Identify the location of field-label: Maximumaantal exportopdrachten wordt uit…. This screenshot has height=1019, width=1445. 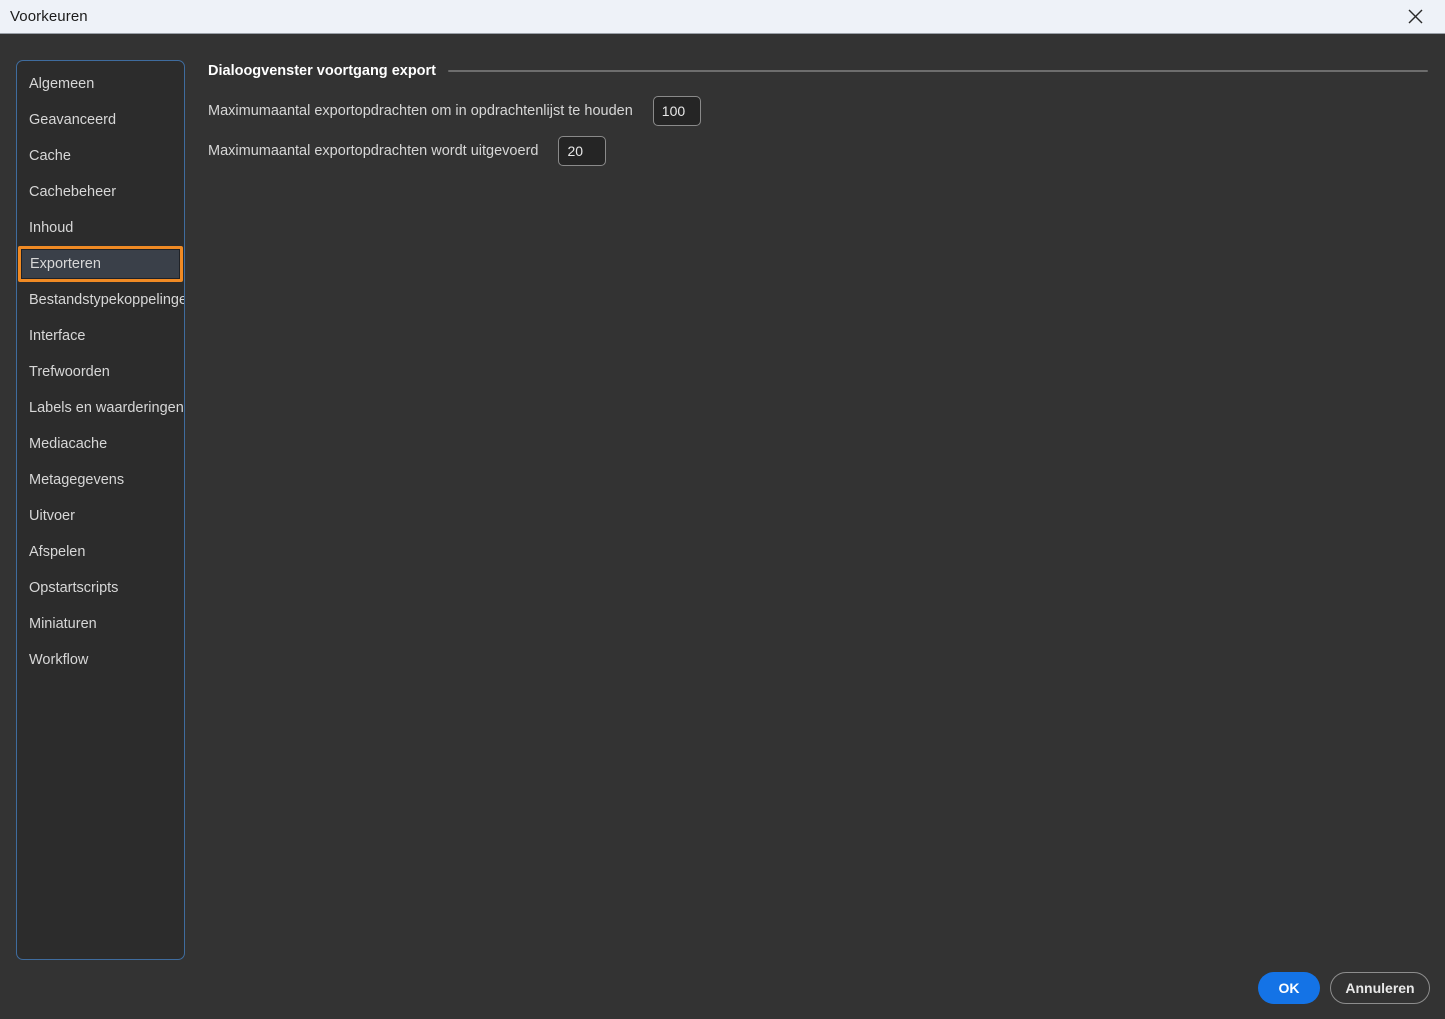
(373, 151).